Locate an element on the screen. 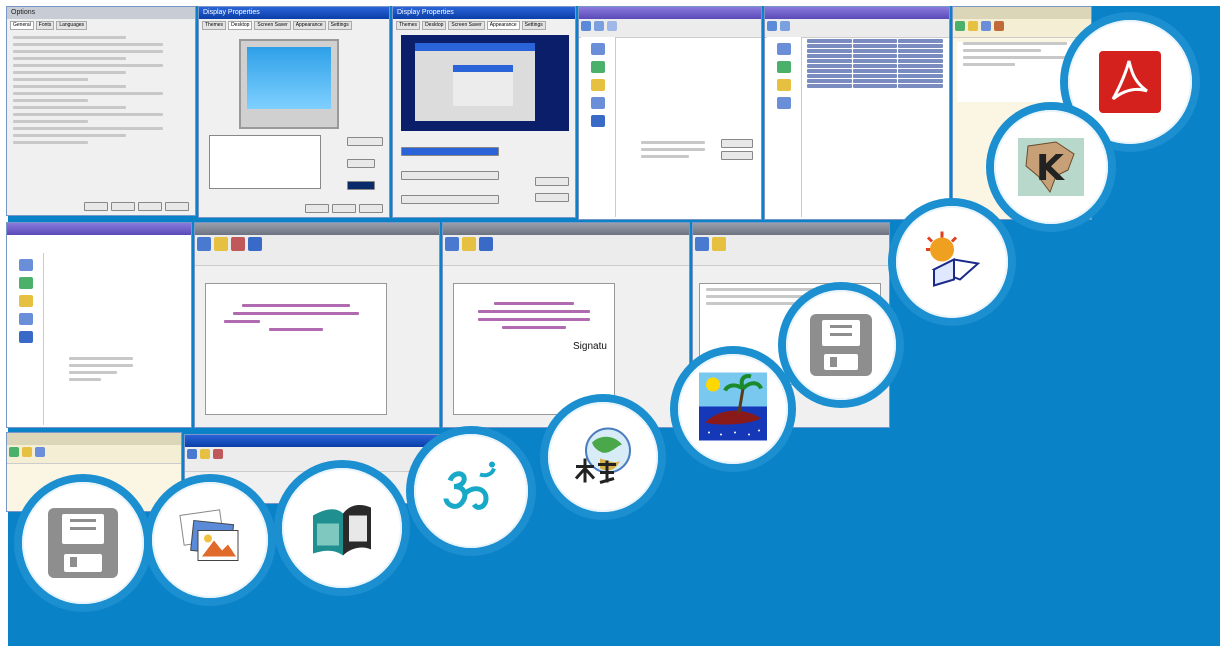  app-circle-om is located at coordinates (471, 491).